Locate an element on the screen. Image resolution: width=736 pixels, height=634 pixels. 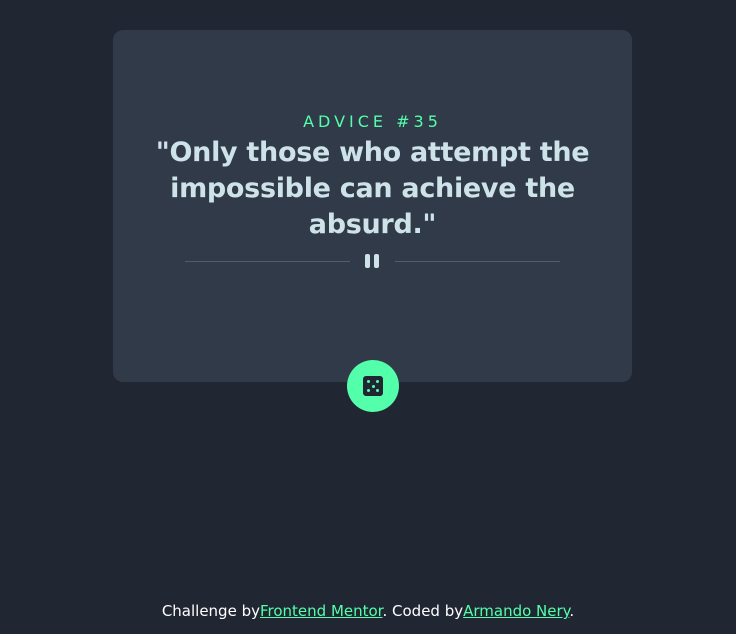
author-link: Armando Nery is located at coordinates (516, 611).